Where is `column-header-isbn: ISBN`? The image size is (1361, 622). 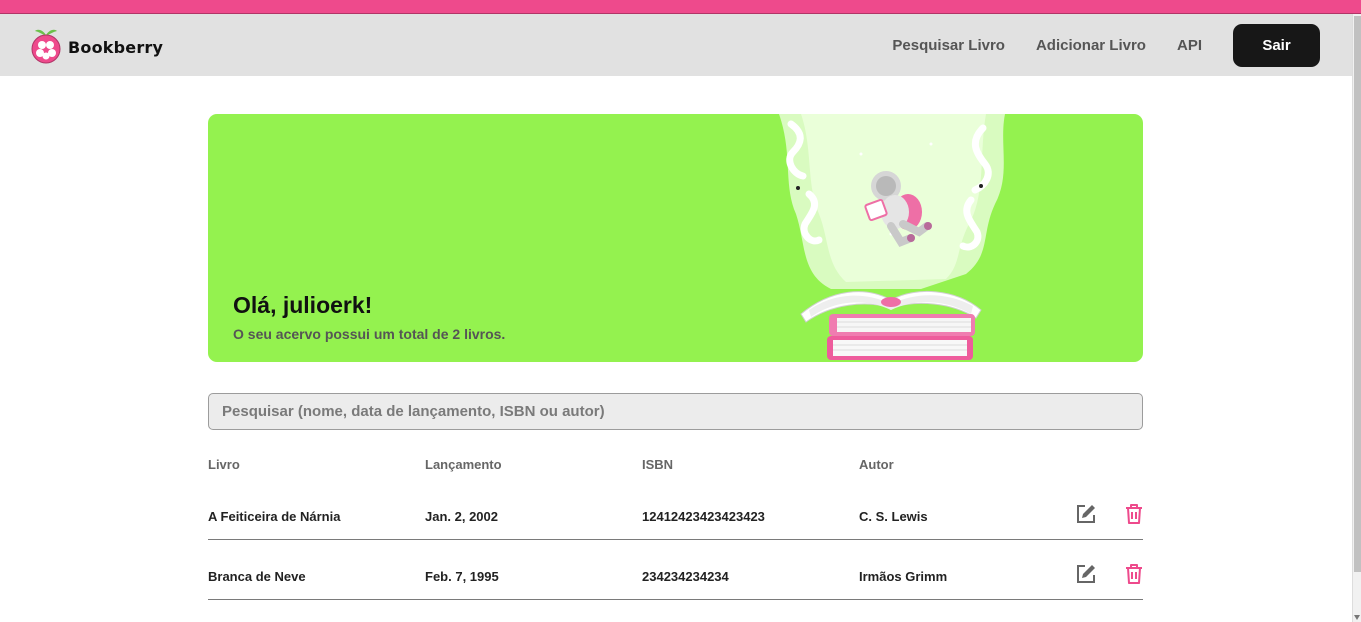 column-header-isbn: ISBN is located at coordinates (658, 464).